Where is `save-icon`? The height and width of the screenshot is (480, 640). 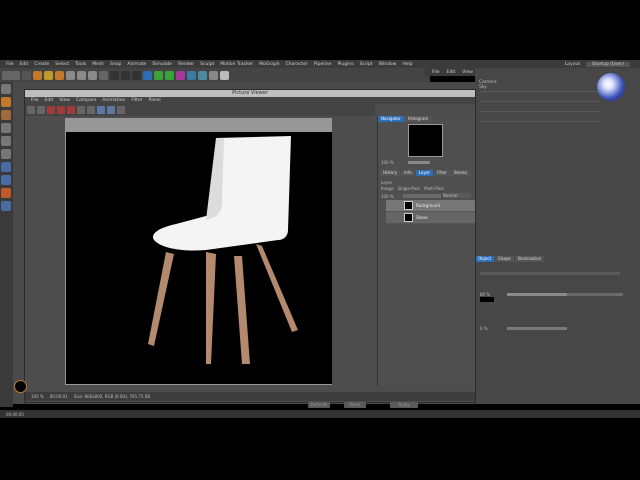
save-icon is located at coordinates (41, 110).